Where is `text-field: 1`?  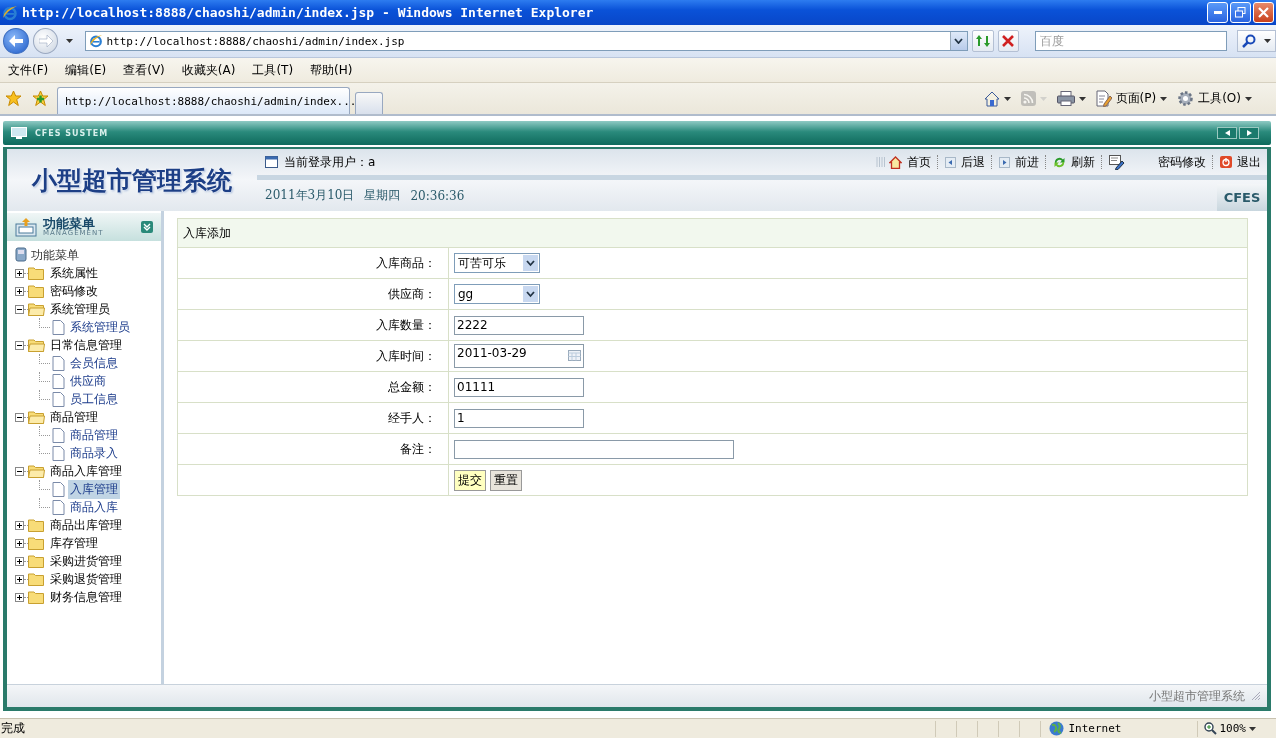 text-field: 1 is located at coordinates (519, 418).